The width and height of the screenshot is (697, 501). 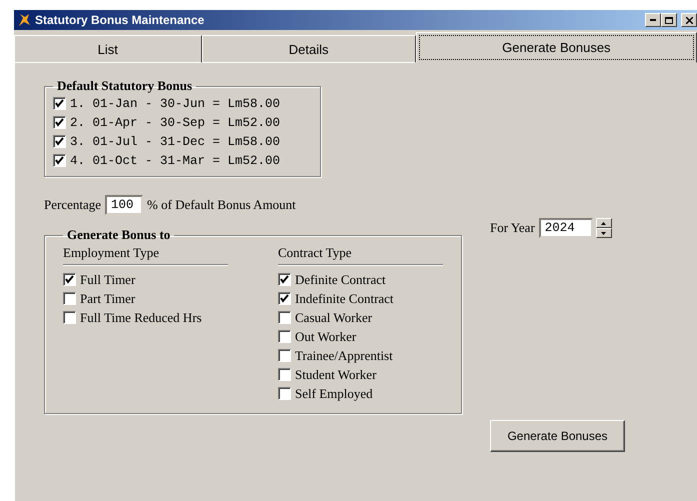 I want to click on tab: Generate Bonuses, so click(x=556, y=47).